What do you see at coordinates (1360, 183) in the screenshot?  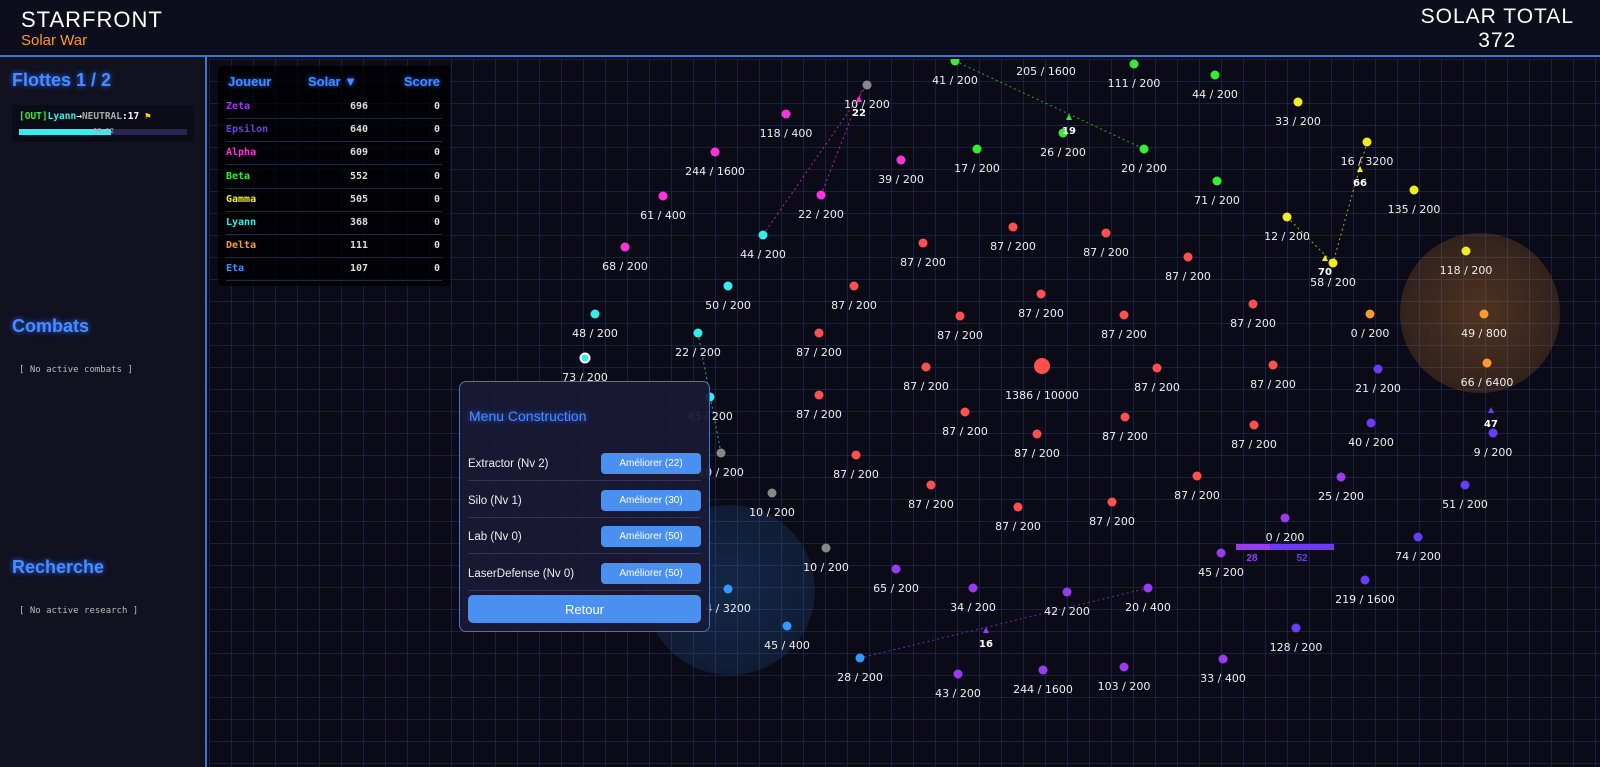 I see `fleet-count: 66` at bounding box center [1360, 183].